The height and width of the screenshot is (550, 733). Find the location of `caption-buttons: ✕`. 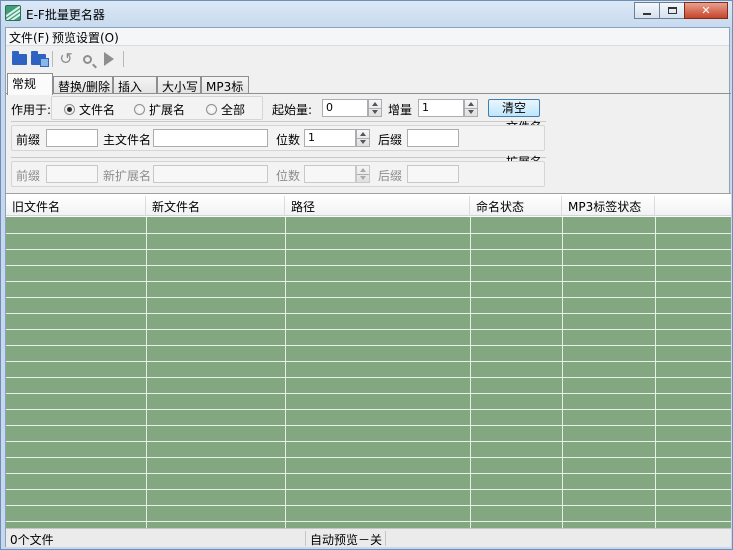

caption-buttons: ✕ is located at coordinates (681, 10).